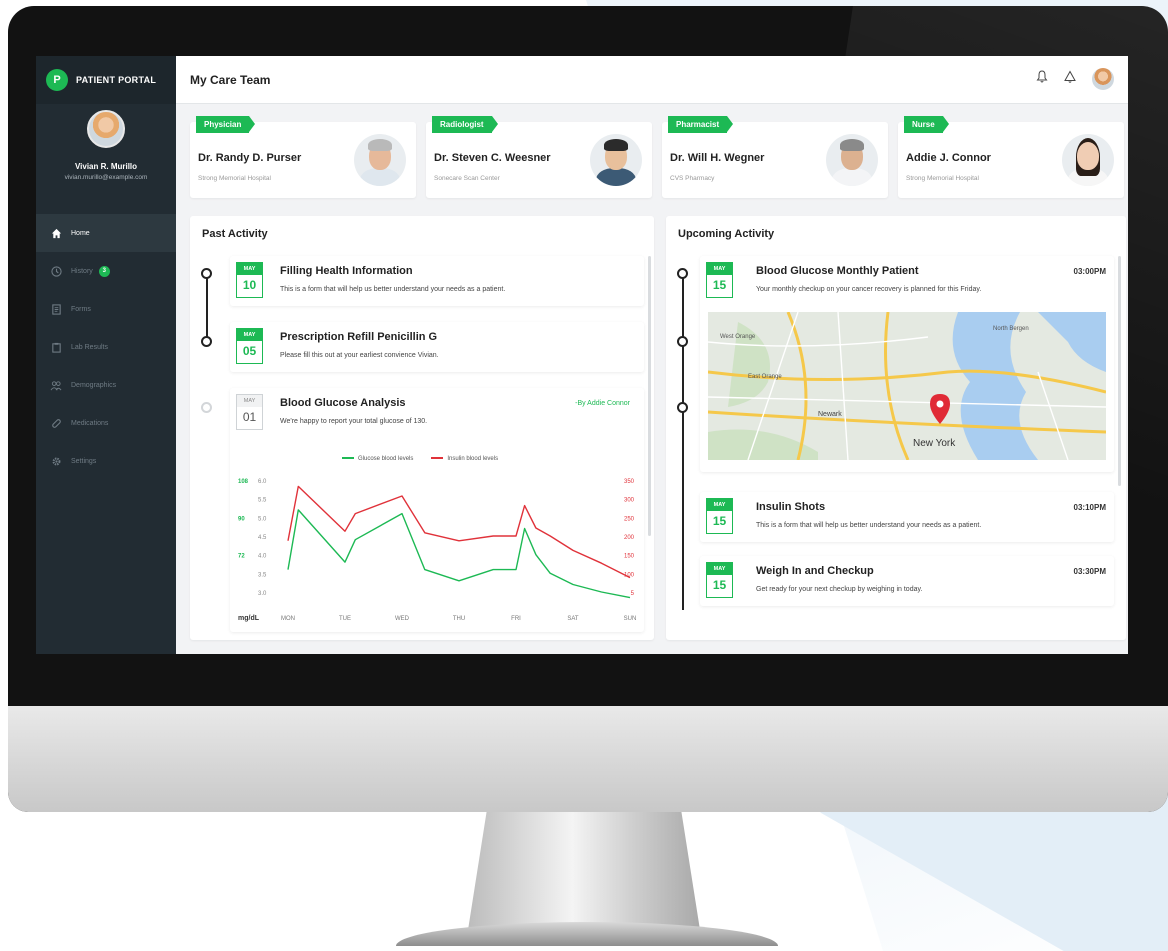  Describe the element at coordinates (106, 233) in the screenshot. I see `sidebar-item-home: Home` at that location.